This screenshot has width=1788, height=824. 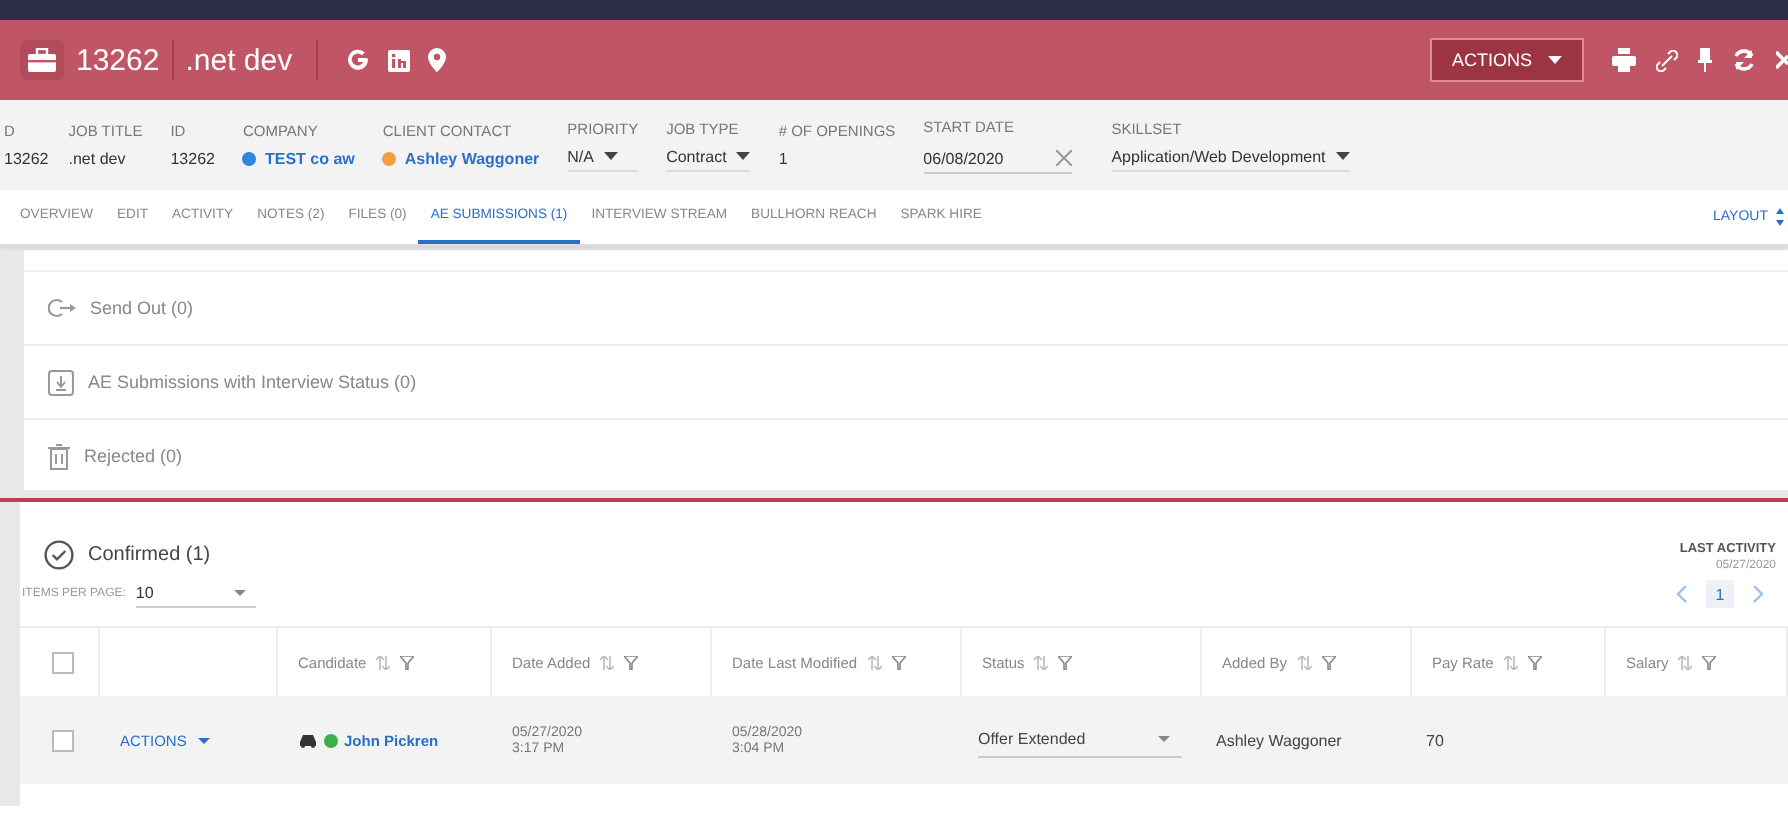 What do you see at coordinates (308, 740) in the screenshot?
I see `car-icon` at bounding box center [308, 740].